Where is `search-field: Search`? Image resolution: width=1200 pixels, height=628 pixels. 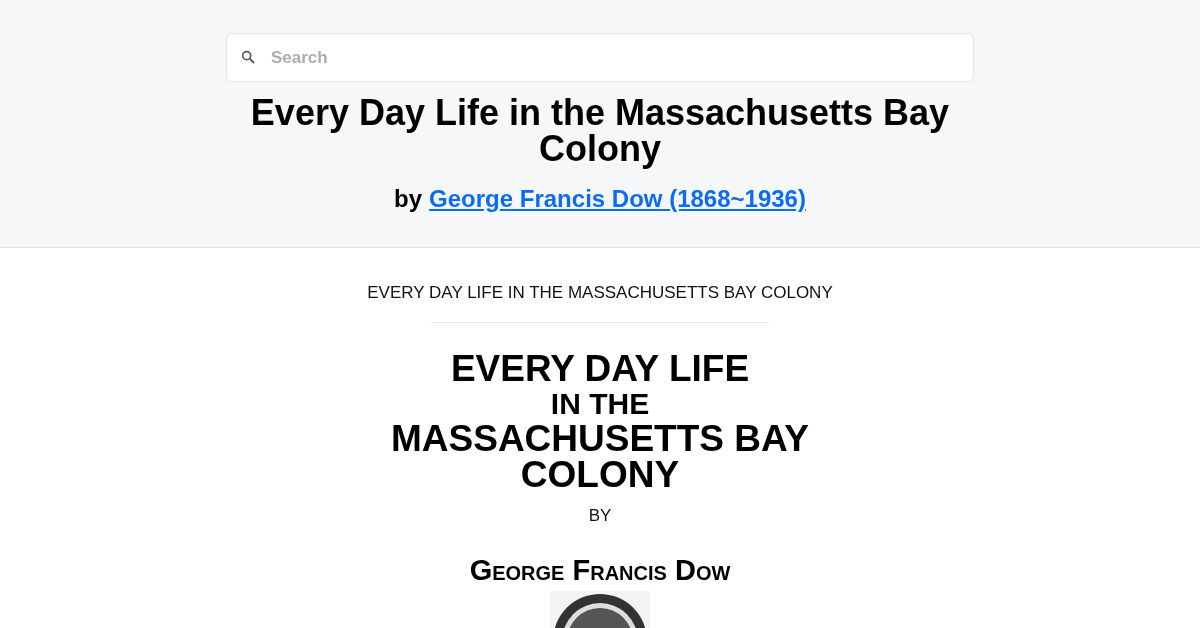 search-field: Search is located at coordinates (600, 57).